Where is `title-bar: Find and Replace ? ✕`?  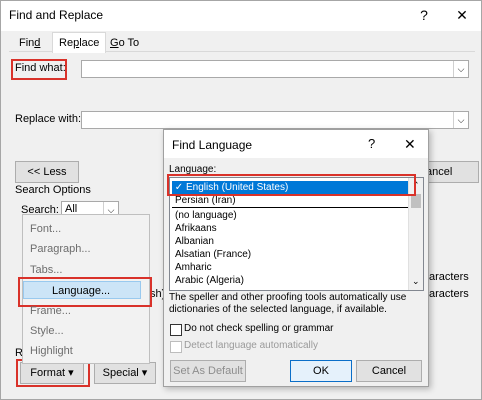 title-bar: Find and Replace ? ✕ is located at coordinates (241, 16).